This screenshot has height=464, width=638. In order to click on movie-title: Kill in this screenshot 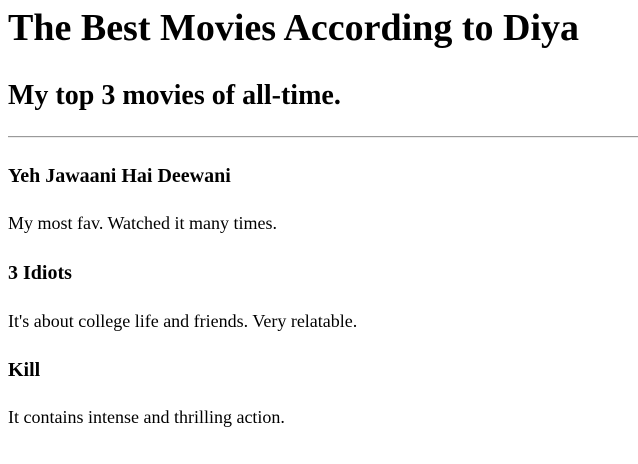, I will do `click(24, 370)`.